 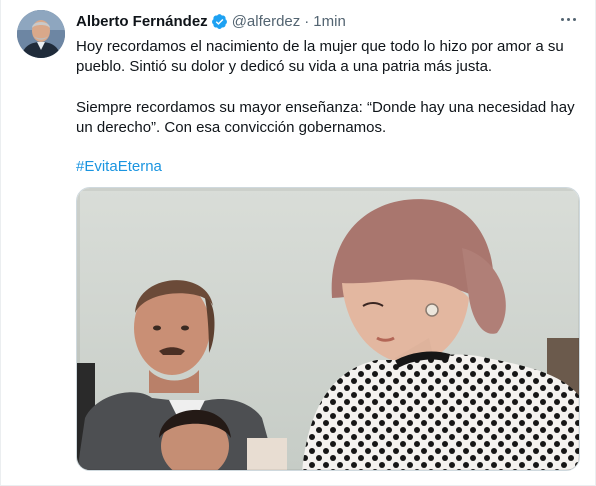 What do you see at coordinates (119, 167) in the screenshot?
I see `hashtag-link: #EvitaEterna` at bounding box center [119, 167].